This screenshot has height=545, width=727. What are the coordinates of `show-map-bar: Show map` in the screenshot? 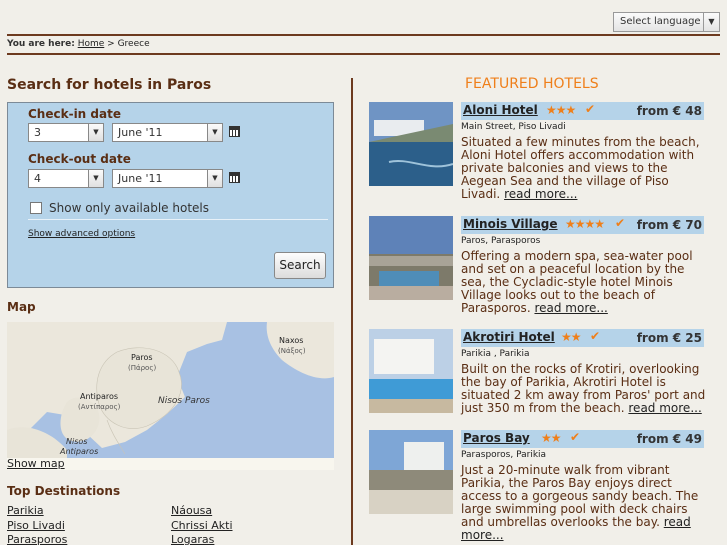 It's located at (170, 463).